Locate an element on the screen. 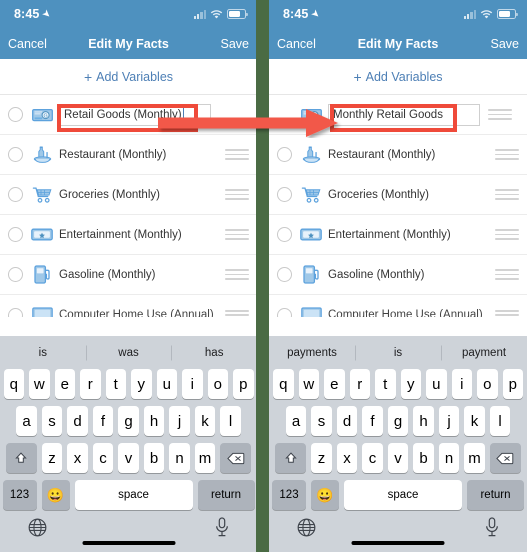 Image resolution: width=527 pixels, height=552 pixels. variable-row-editing: G Monthly Retail Goods is located at coordinates (398, 115).